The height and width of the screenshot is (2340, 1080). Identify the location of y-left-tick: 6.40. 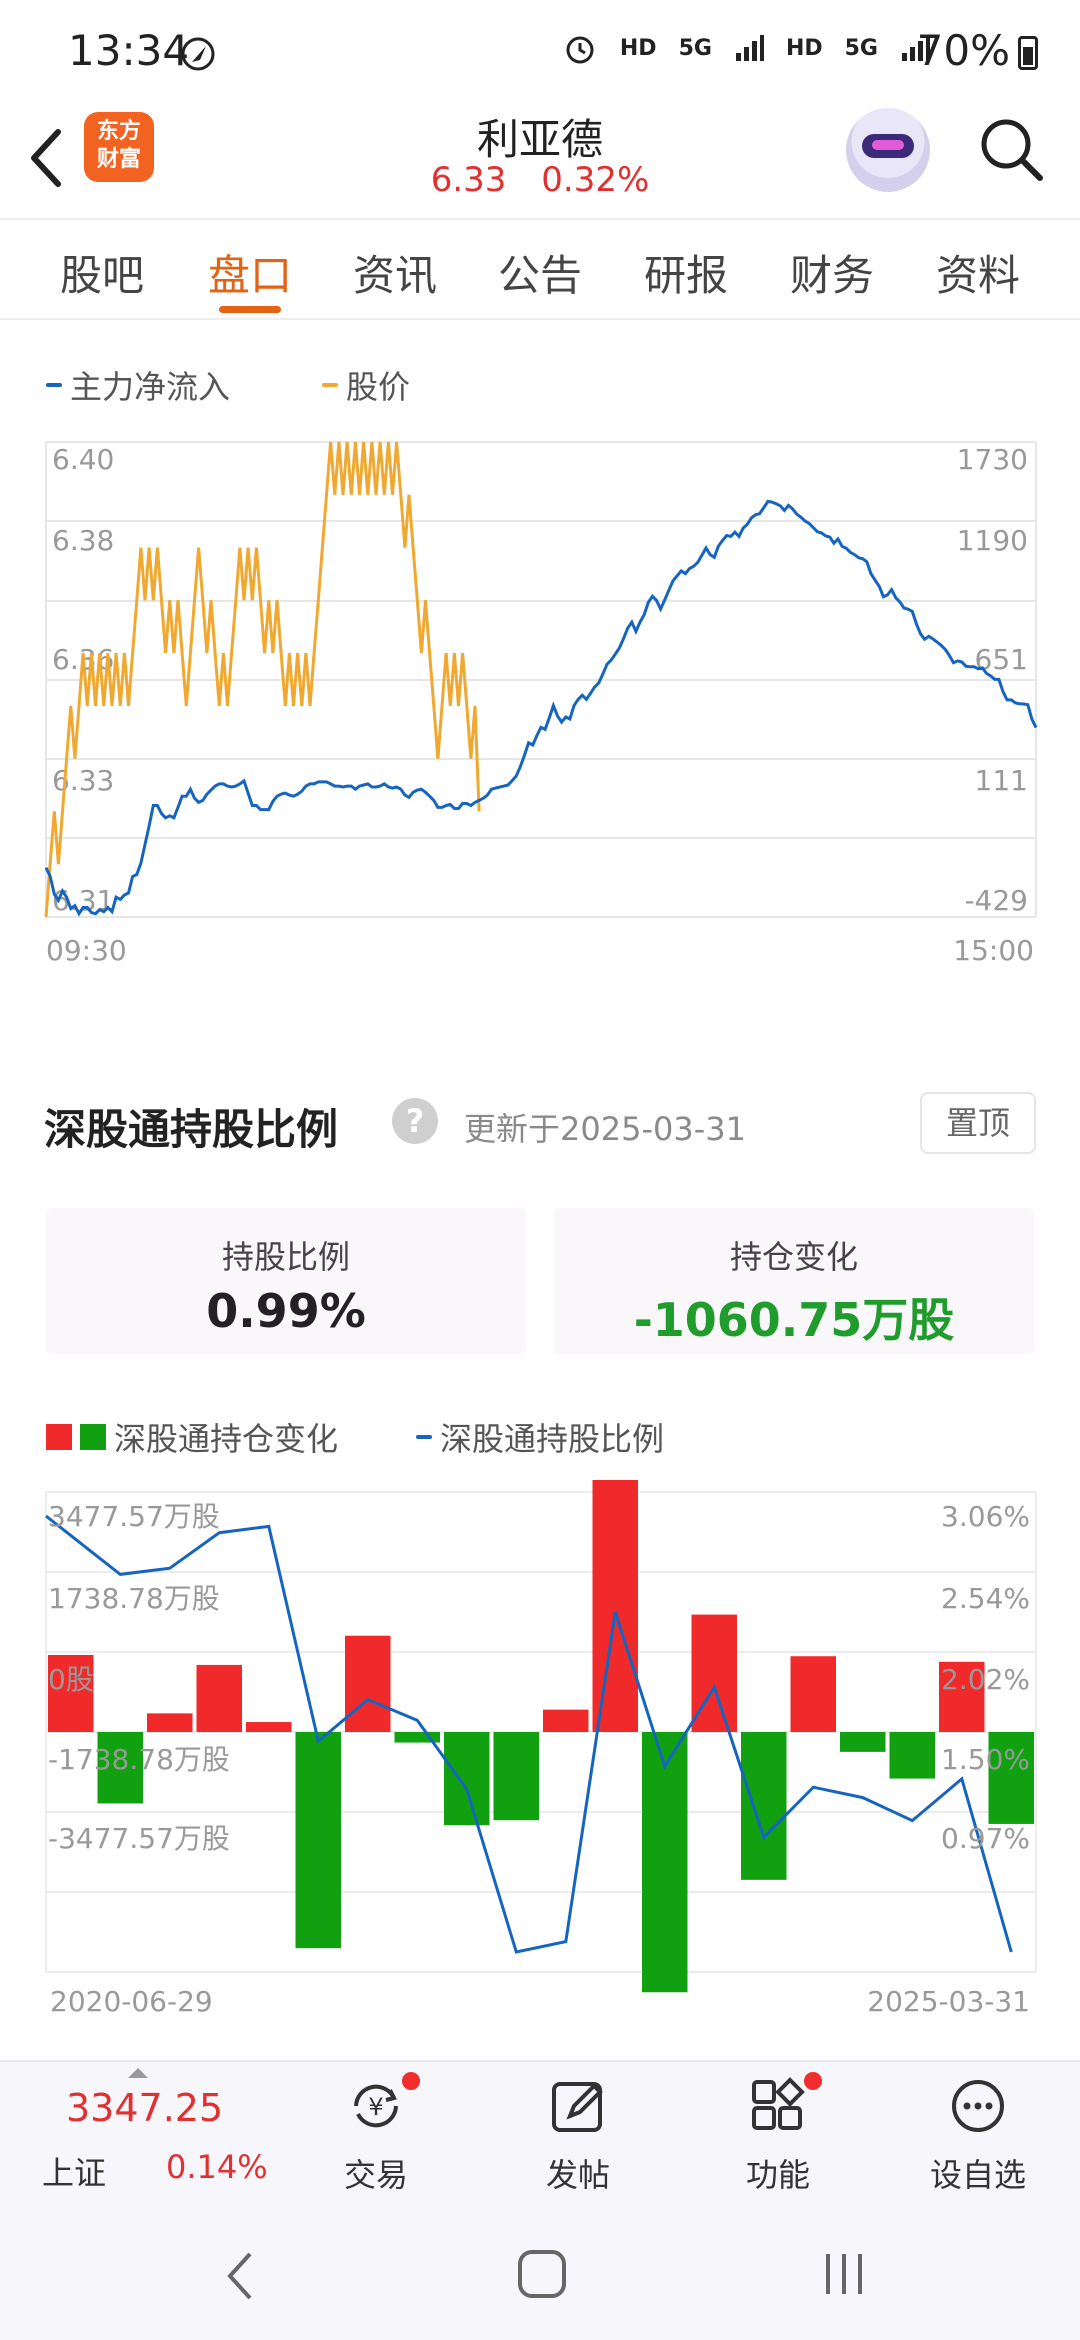
(83, 459).